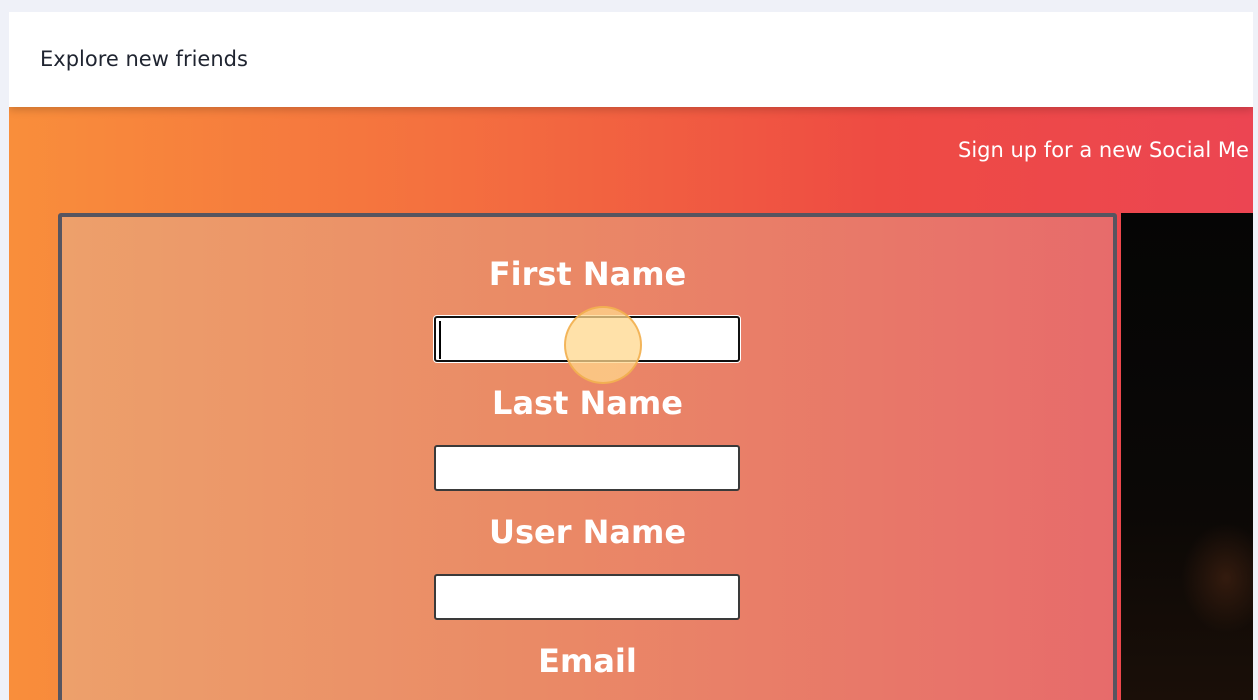 The image size is (1258, 700). What do you see at coordinates (587, 468) in the screenshot?
I see `last-name-input` at bounding box center [587, 468].